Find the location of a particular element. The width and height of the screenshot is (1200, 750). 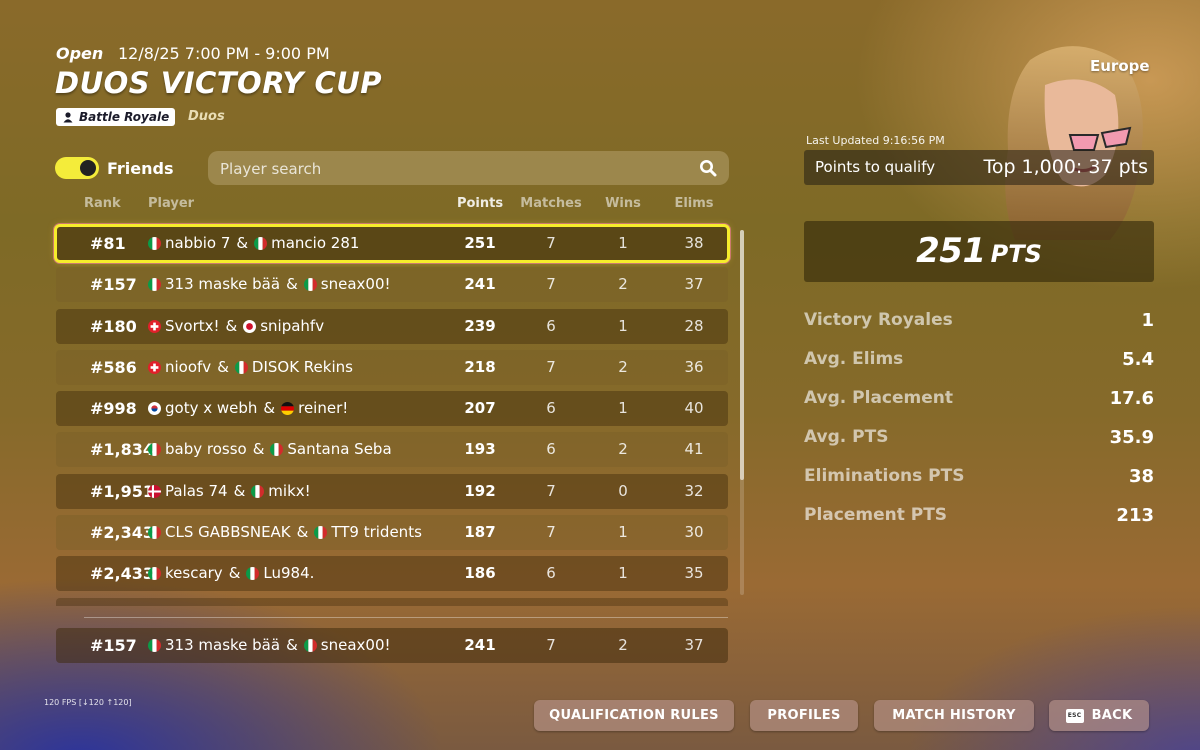

qualify-value: Top 1,000: 37 pts is located at coordinates (1065, 167).